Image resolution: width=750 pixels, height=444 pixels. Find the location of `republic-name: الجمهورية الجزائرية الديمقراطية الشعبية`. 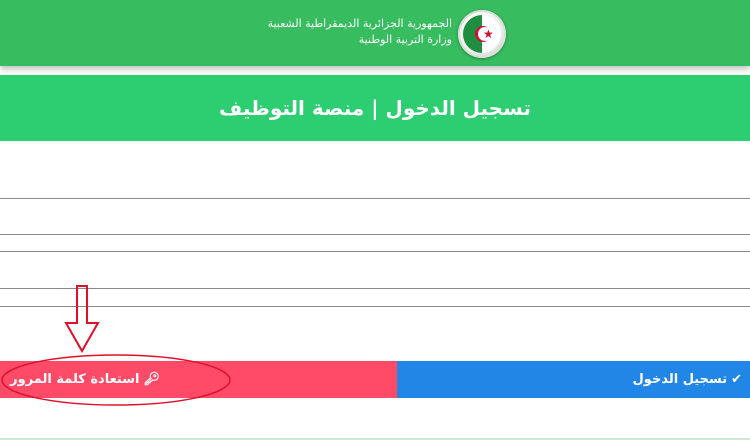

republic-name: الجمهورية الجزائرية الديمقراطية الشعبية is located at coordinates (359, 23).